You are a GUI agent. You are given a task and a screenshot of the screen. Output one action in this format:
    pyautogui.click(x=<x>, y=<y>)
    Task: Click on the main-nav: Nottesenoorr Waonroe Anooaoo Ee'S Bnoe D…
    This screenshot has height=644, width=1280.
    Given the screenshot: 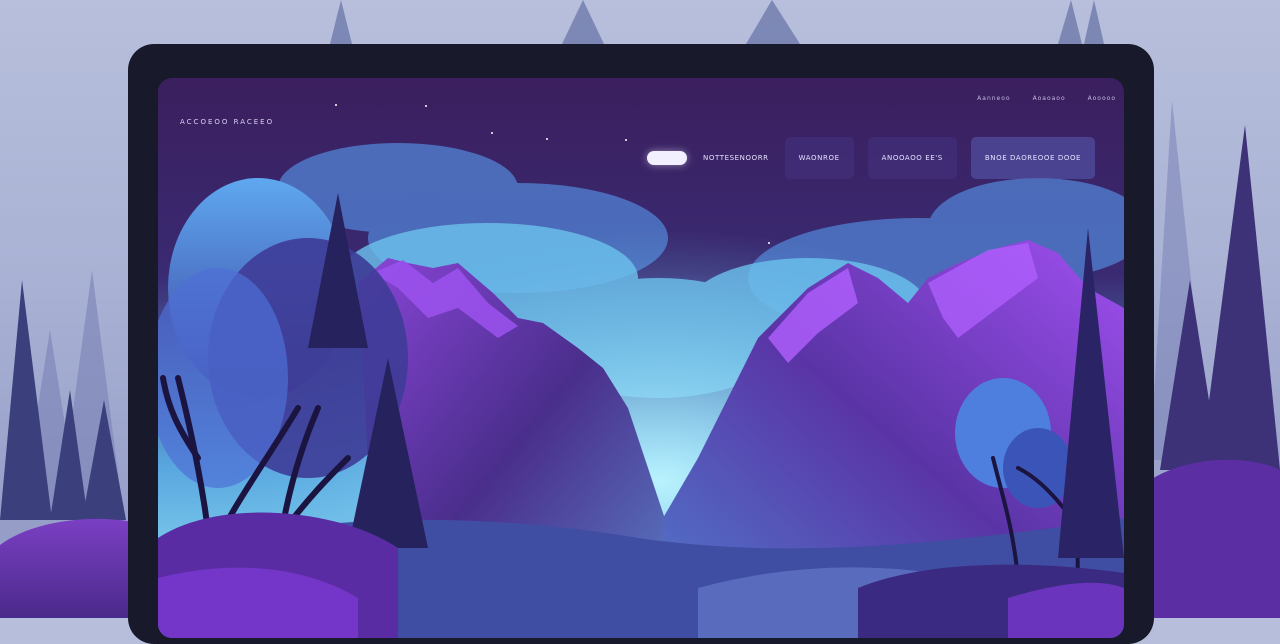 What is the action you would take?
    pyautogui.click(x=871, y=158)
    